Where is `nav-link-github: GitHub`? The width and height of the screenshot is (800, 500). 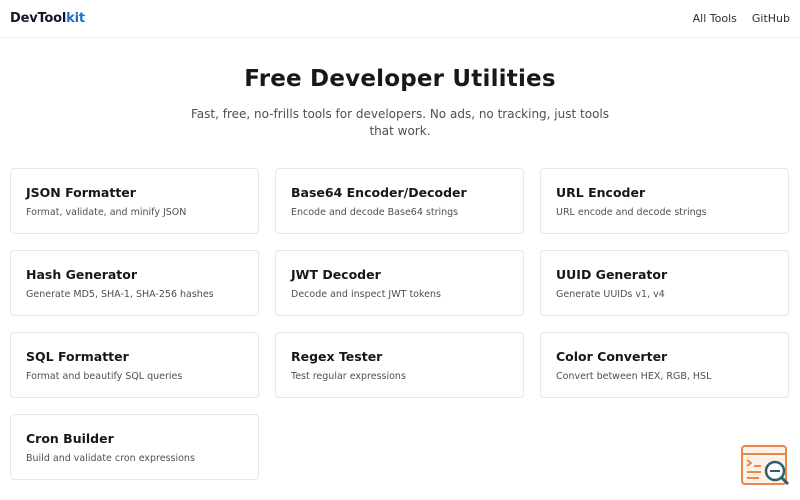
nav-link-github: GitHub is located at coordinates (771, 18).